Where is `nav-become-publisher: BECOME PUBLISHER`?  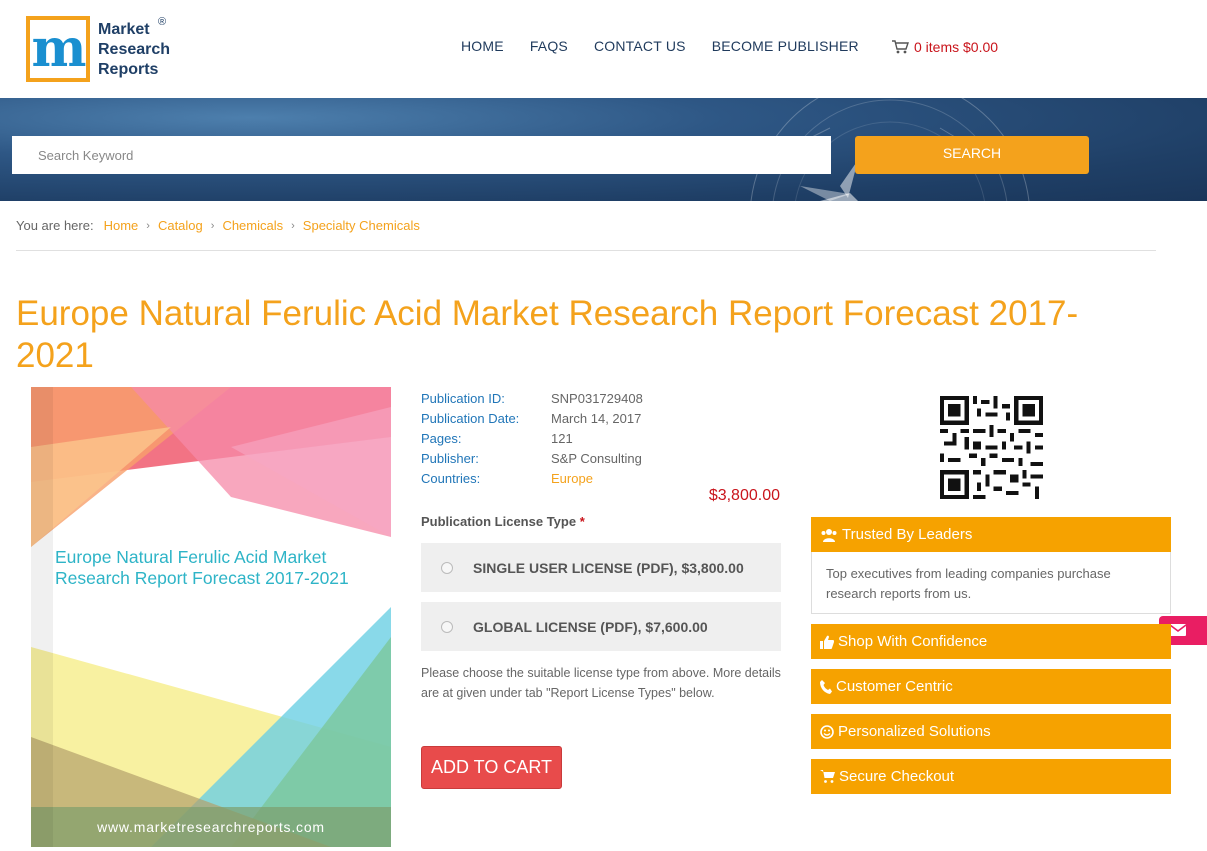
nav-become-publisher: BECOME PUBLISHER is located at coordinates (785, 46).